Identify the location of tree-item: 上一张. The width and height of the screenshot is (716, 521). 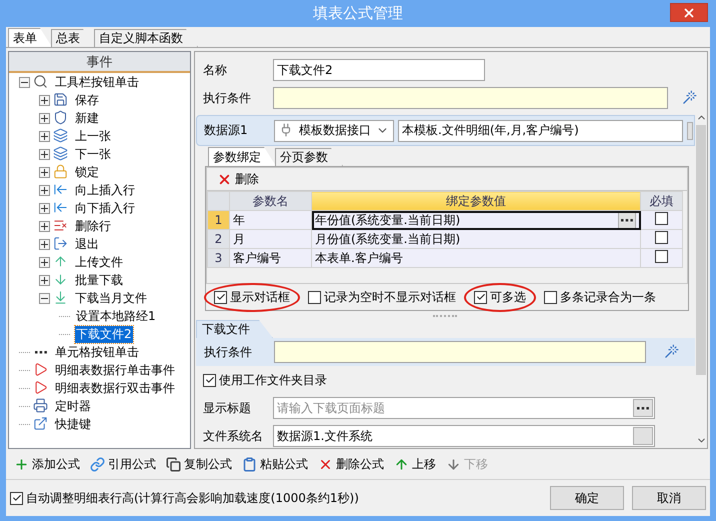
(93, 136).